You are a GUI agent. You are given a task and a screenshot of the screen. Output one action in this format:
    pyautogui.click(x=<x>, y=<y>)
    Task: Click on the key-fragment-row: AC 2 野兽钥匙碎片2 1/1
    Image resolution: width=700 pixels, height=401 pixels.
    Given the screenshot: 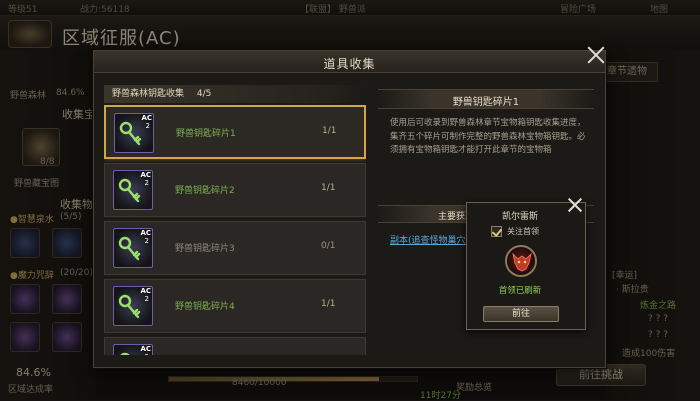 What is the action you would take?
    pyautogui.click(x=235, y=190)
    